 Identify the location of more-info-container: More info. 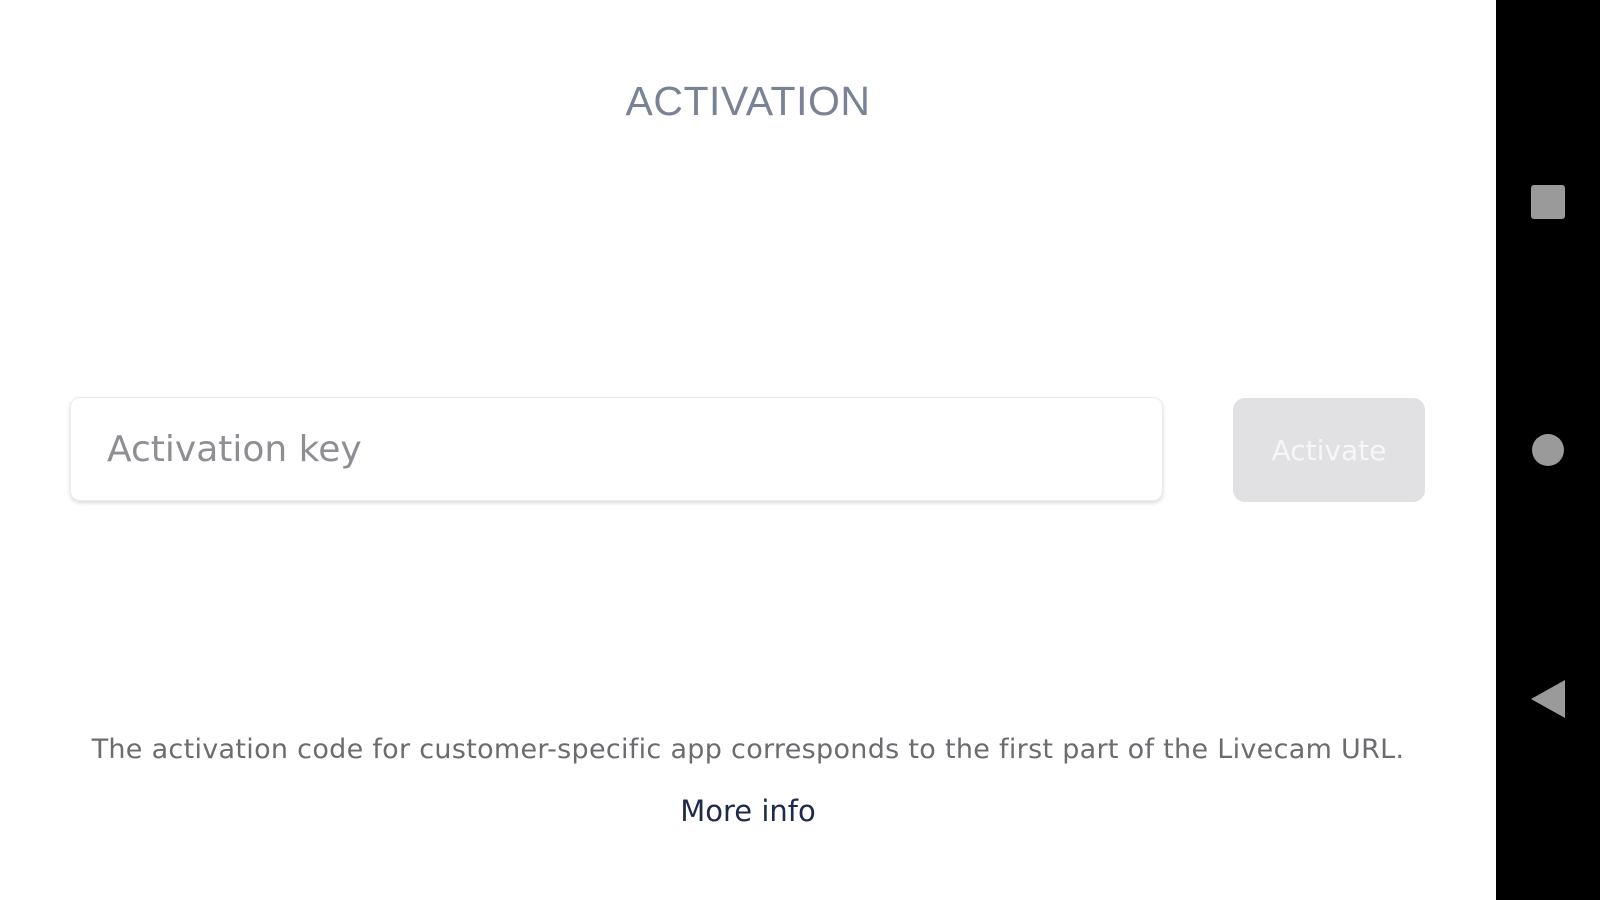
(748, 811).